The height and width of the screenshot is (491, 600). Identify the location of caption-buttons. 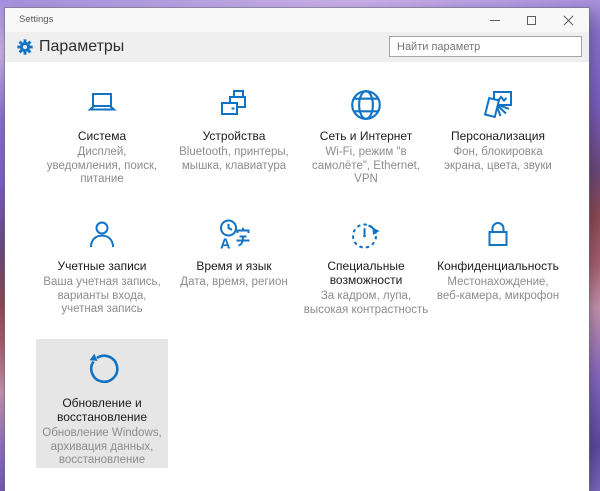
(531, 20).